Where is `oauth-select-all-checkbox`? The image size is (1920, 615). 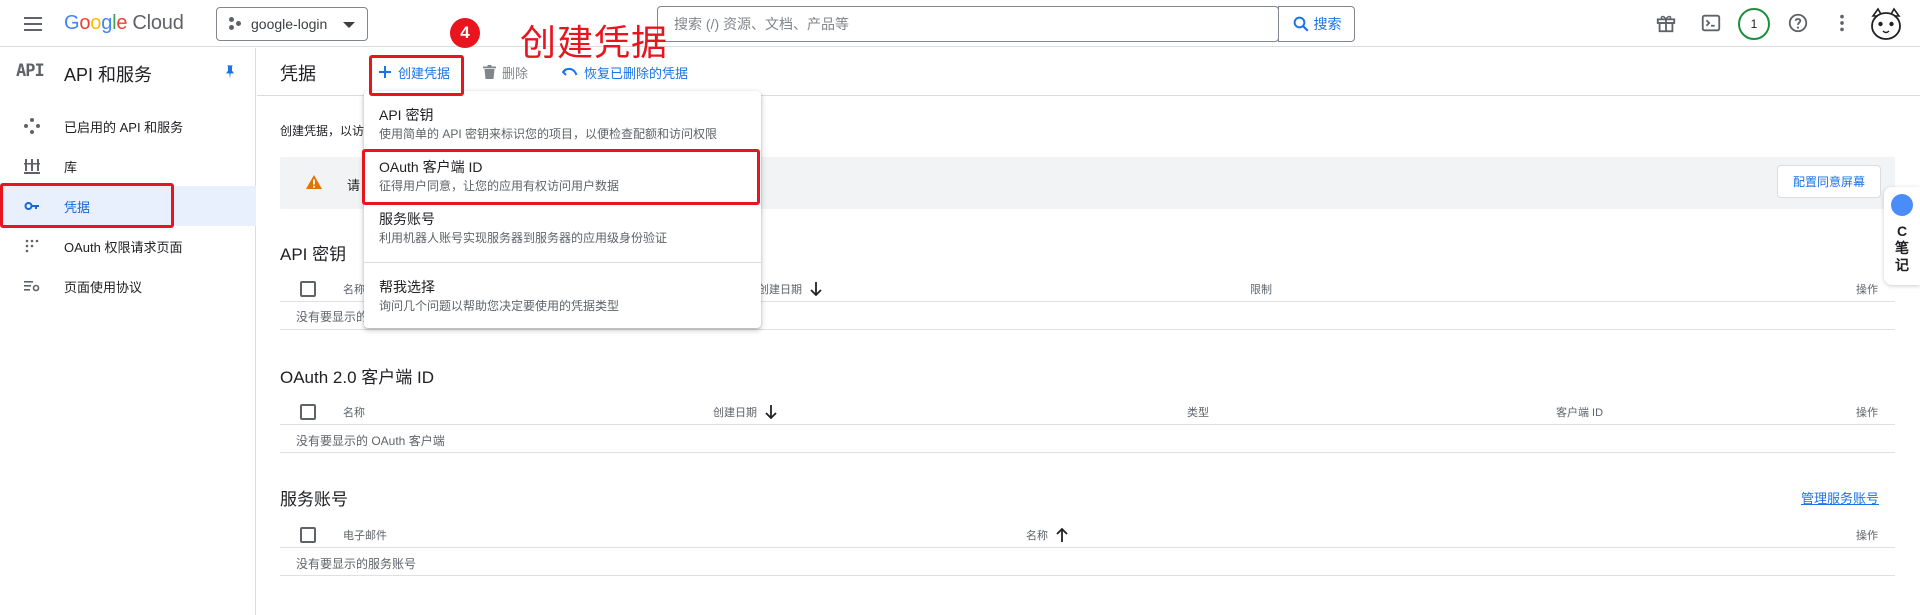
oauth-select-all-checkbox is located at coordinates (308, 412).